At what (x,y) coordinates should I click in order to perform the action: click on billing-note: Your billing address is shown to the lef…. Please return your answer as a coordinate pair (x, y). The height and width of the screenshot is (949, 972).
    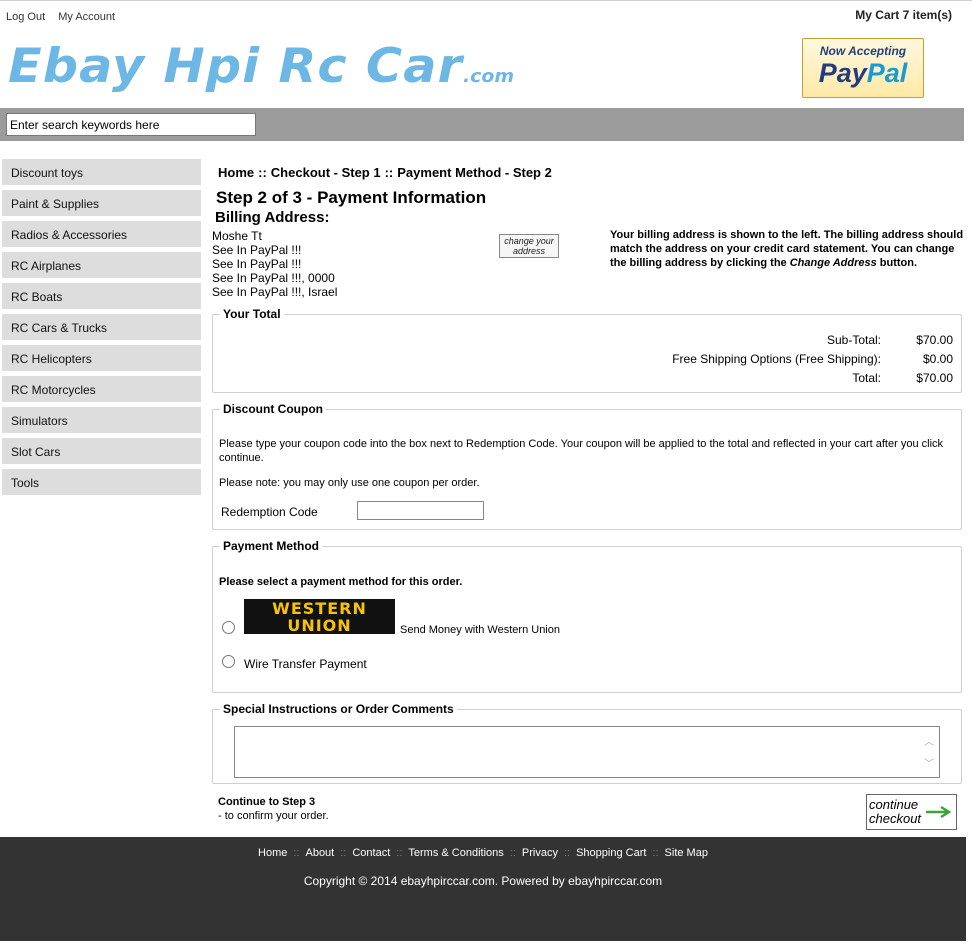
    Looking at the image, I should click on (787, 249).